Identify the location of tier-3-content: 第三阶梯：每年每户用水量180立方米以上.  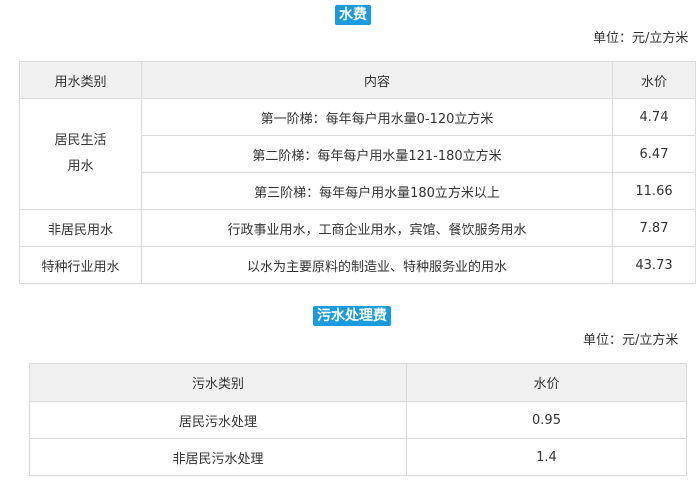
(377, 191).